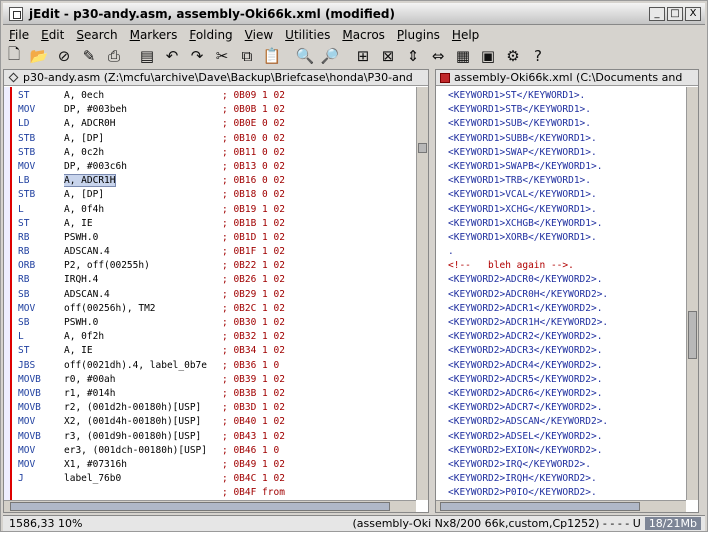  What do you see at coordinates (216, 210) in the screenshot?
I see `code-line: L A, 0f4h ; 0B19 1 02` at bounding box center [216, 210].